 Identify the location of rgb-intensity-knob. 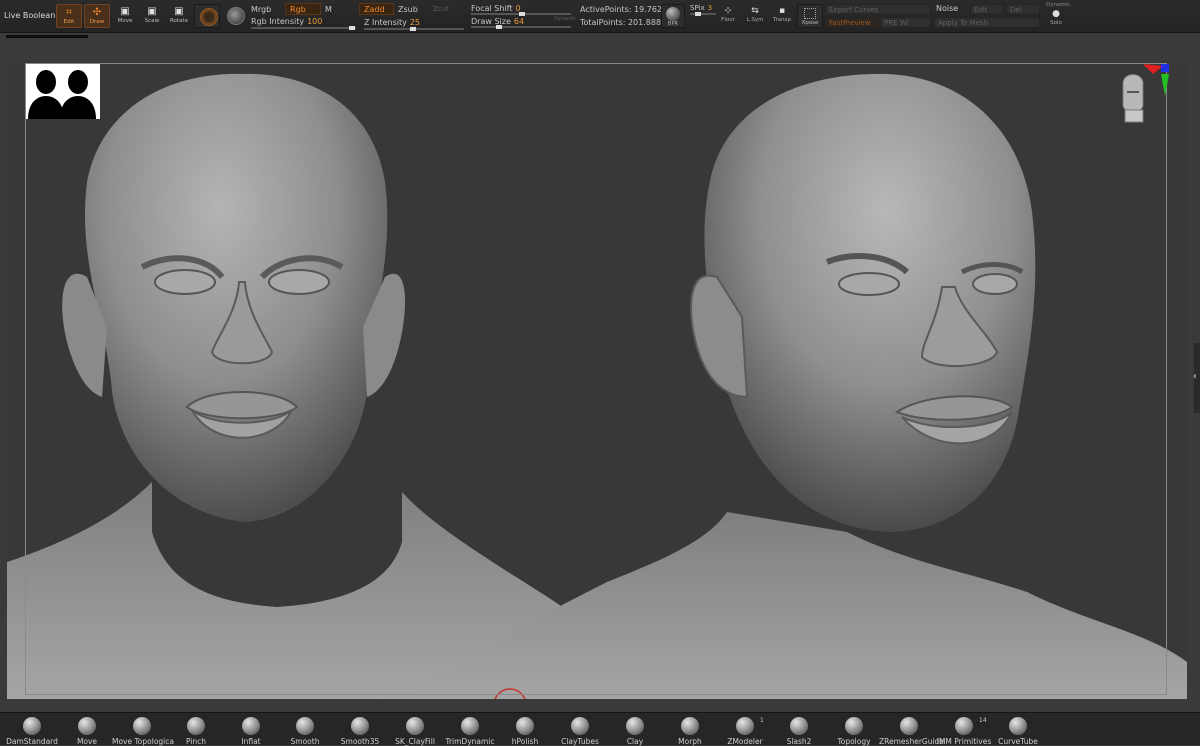
(352, 28).